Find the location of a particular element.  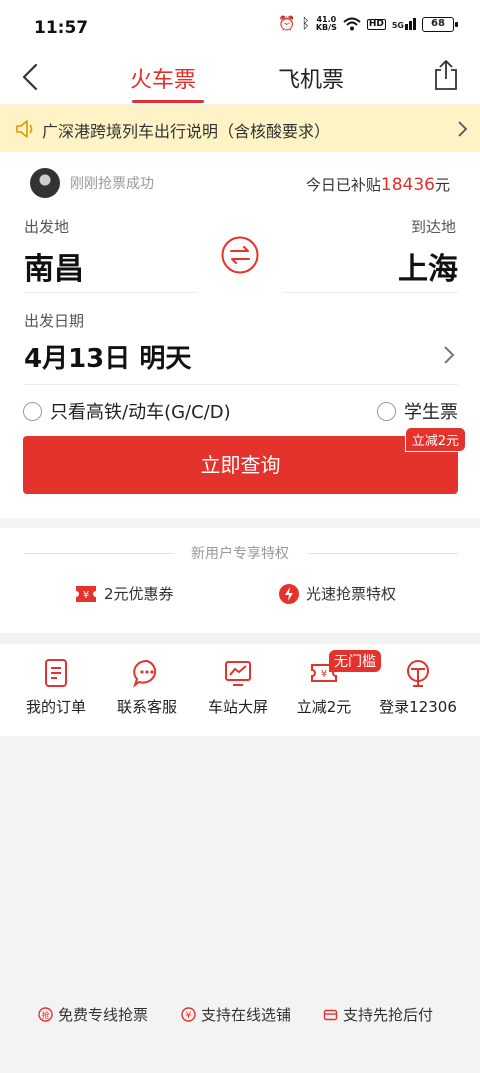

speaker-icon is located at coordinates (24, 129).